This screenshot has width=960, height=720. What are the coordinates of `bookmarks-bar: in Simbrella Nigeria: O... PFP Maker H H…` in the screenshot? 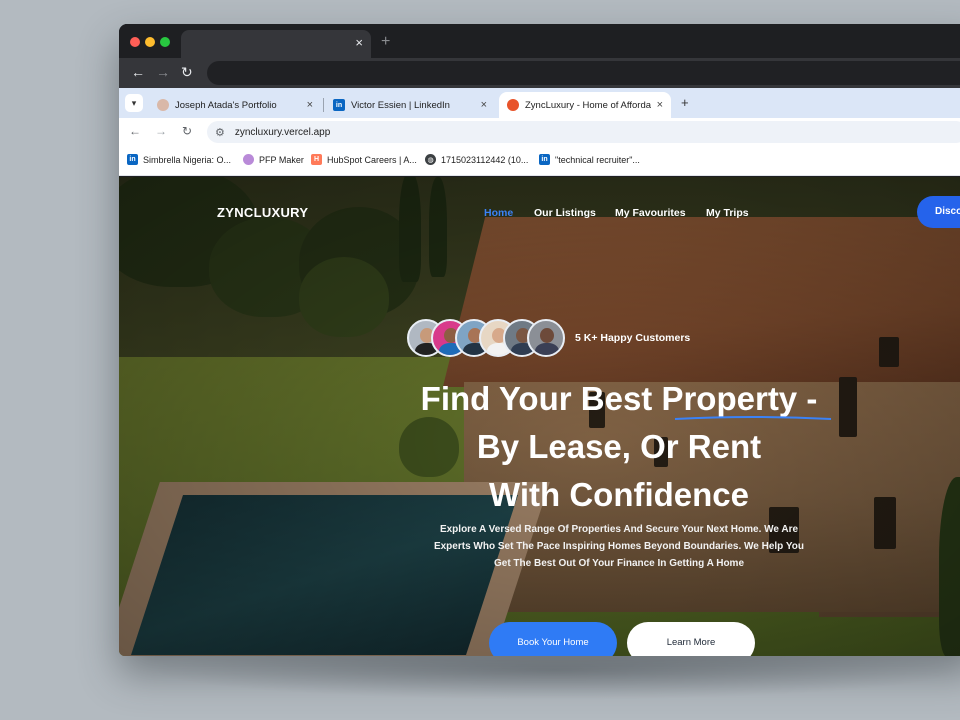 It's located at (539, 161).